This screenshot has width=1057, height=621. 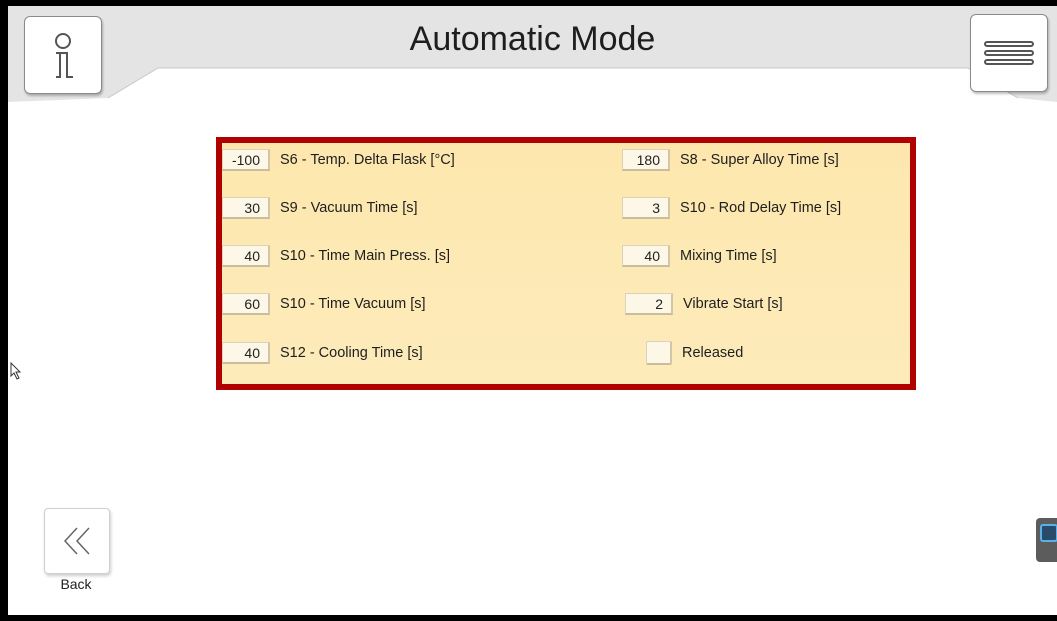 I want to click on param-row: 40 Mixing Time [s], so click(x=699, y=256).